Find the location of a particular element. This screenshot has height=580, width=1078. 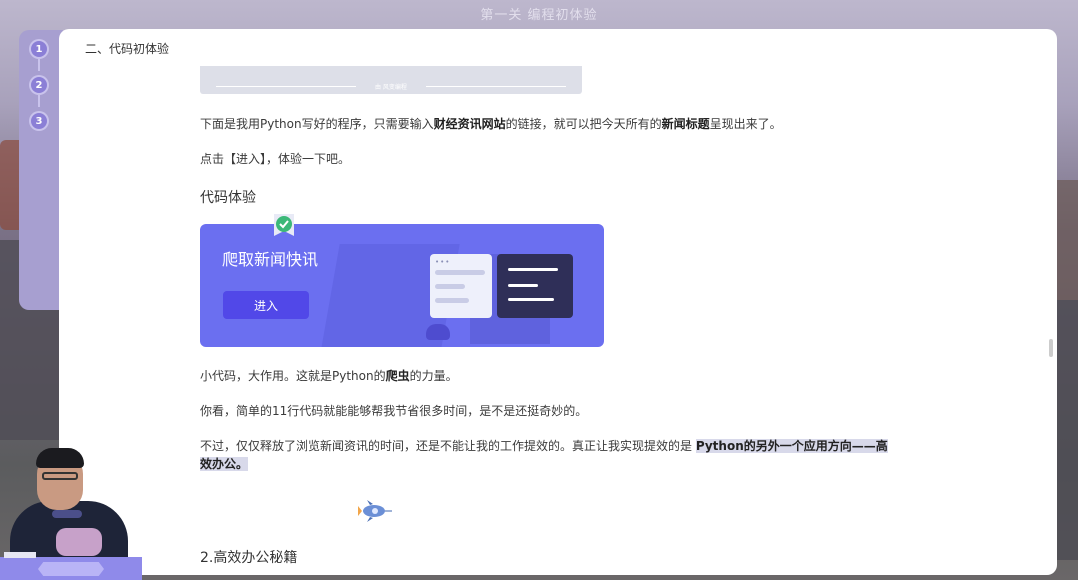

check-badge-icon is located at coordinates (284, 225).